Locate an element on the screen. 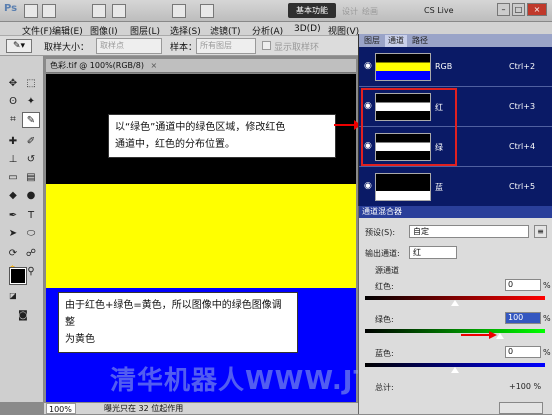  channel-row-rgb: ◉ RGB Ctrl+2 is located at coordinates (455, 67).